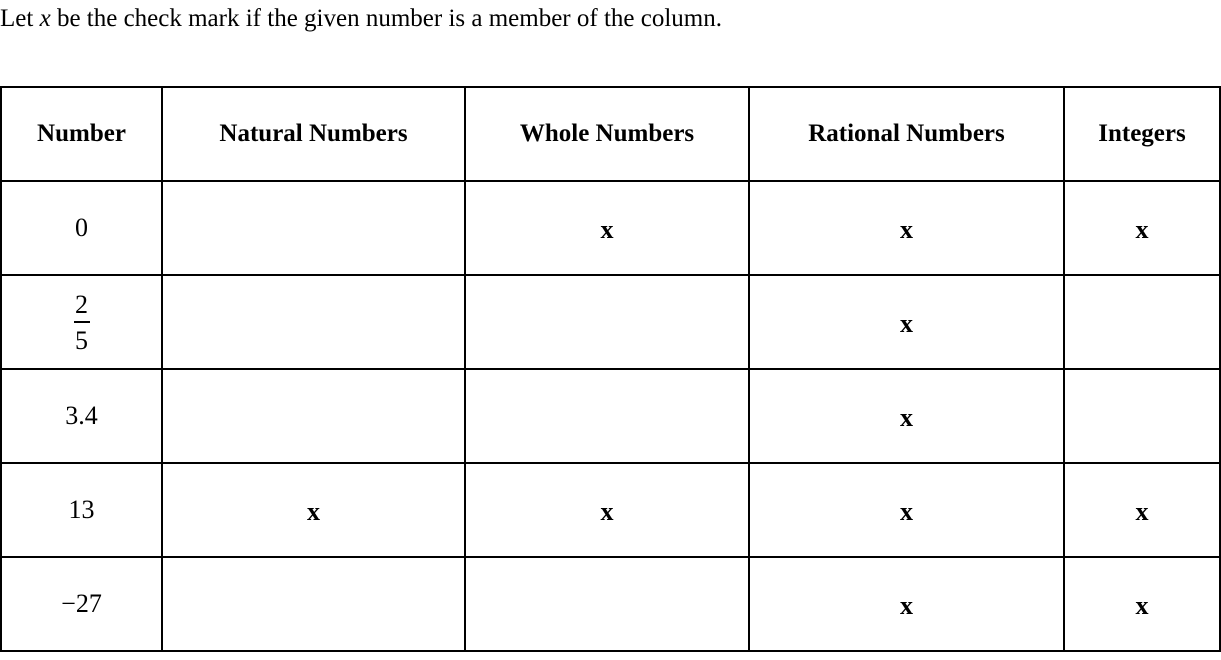  Describe the element at coordinates (45, 18) in the screenshot. I see `instruction-variable: x` at that location.